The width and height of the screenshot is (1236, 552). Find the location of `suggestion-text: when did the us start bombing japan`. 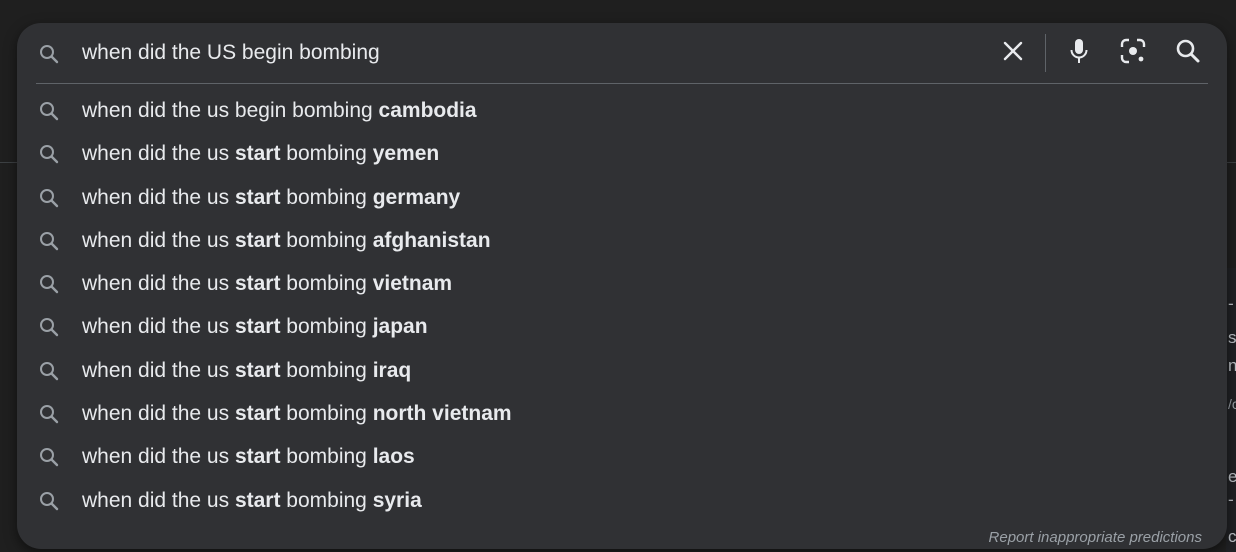

suggestion-text: when did the us start bombing japan is located at coordinates (255, 327).